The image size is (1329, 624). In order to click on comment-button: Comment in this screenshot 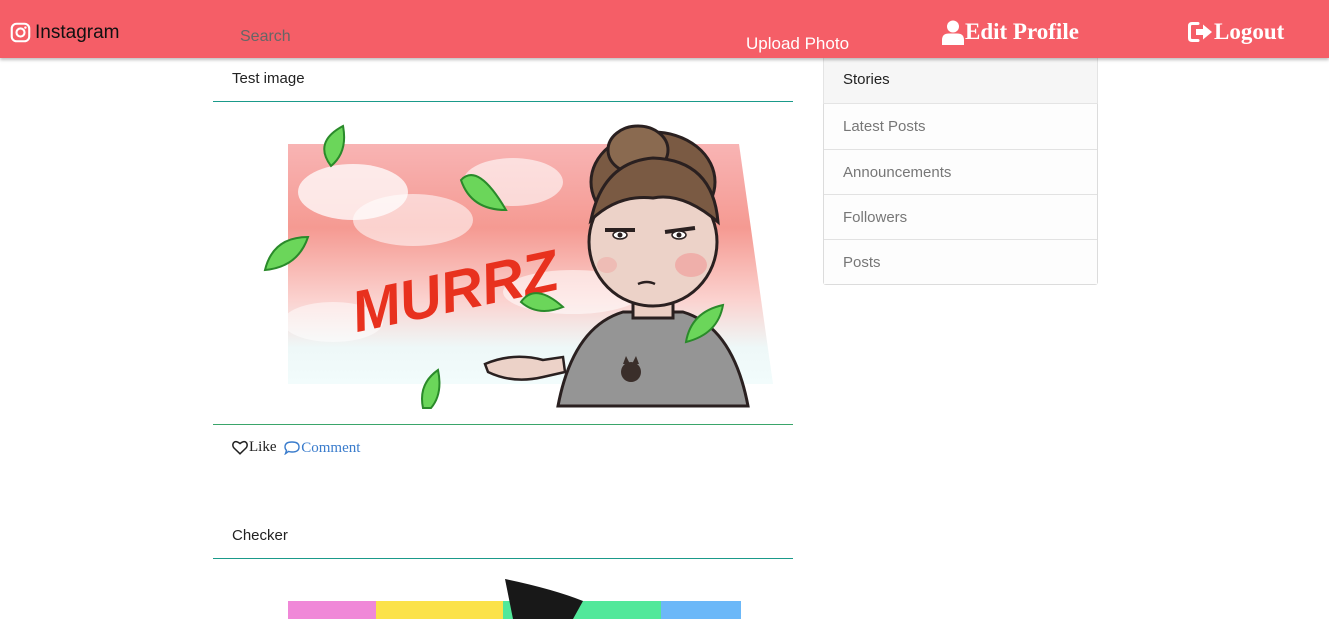, I will do `click(322, 448)`.